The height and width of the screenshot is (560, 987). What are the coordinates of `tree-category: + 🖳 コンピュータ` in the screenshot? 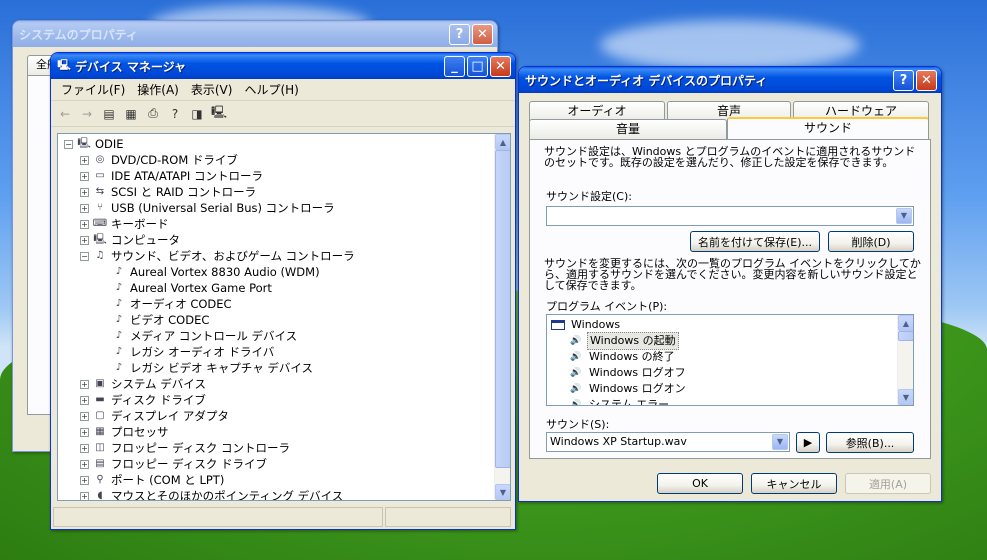 It's located at (276, 240).